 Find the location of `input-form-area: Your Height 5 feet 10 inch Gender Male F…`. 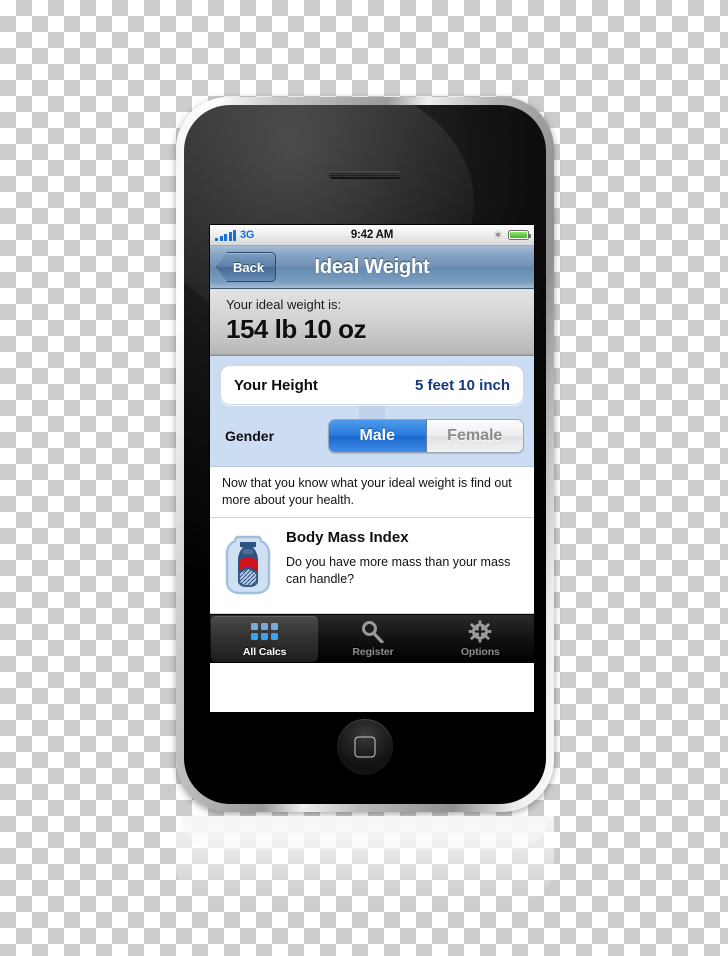

input-form-area: Your Height 5 feet 10 inch Gender Male F… is located at coordinates (372, 411).